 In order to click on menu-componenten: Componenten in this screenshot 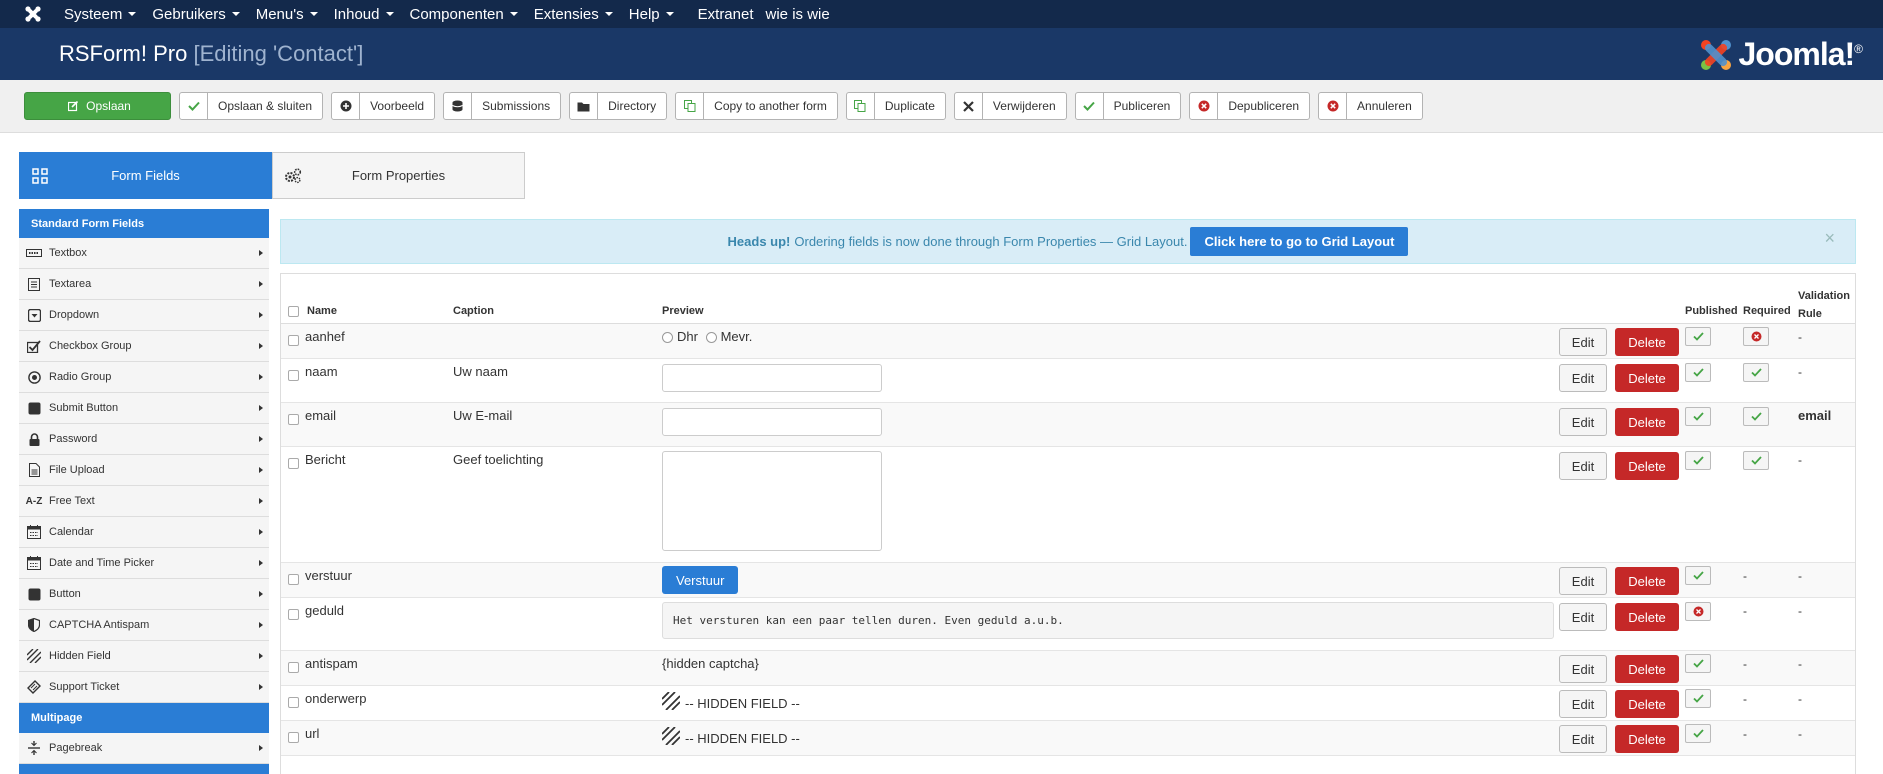, I will do `click(464, 14)`.